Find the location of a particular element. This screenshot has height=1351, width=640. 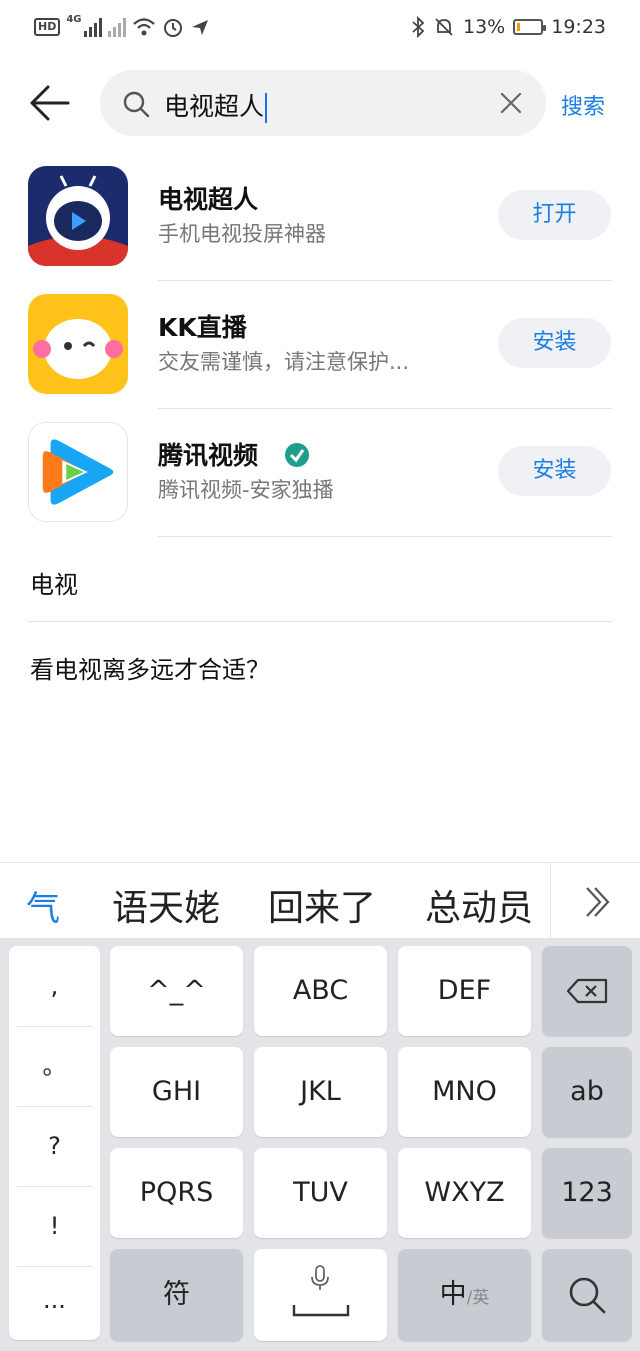

app-description: 手机电视投屏神器 is located at coordinates (242, 234).